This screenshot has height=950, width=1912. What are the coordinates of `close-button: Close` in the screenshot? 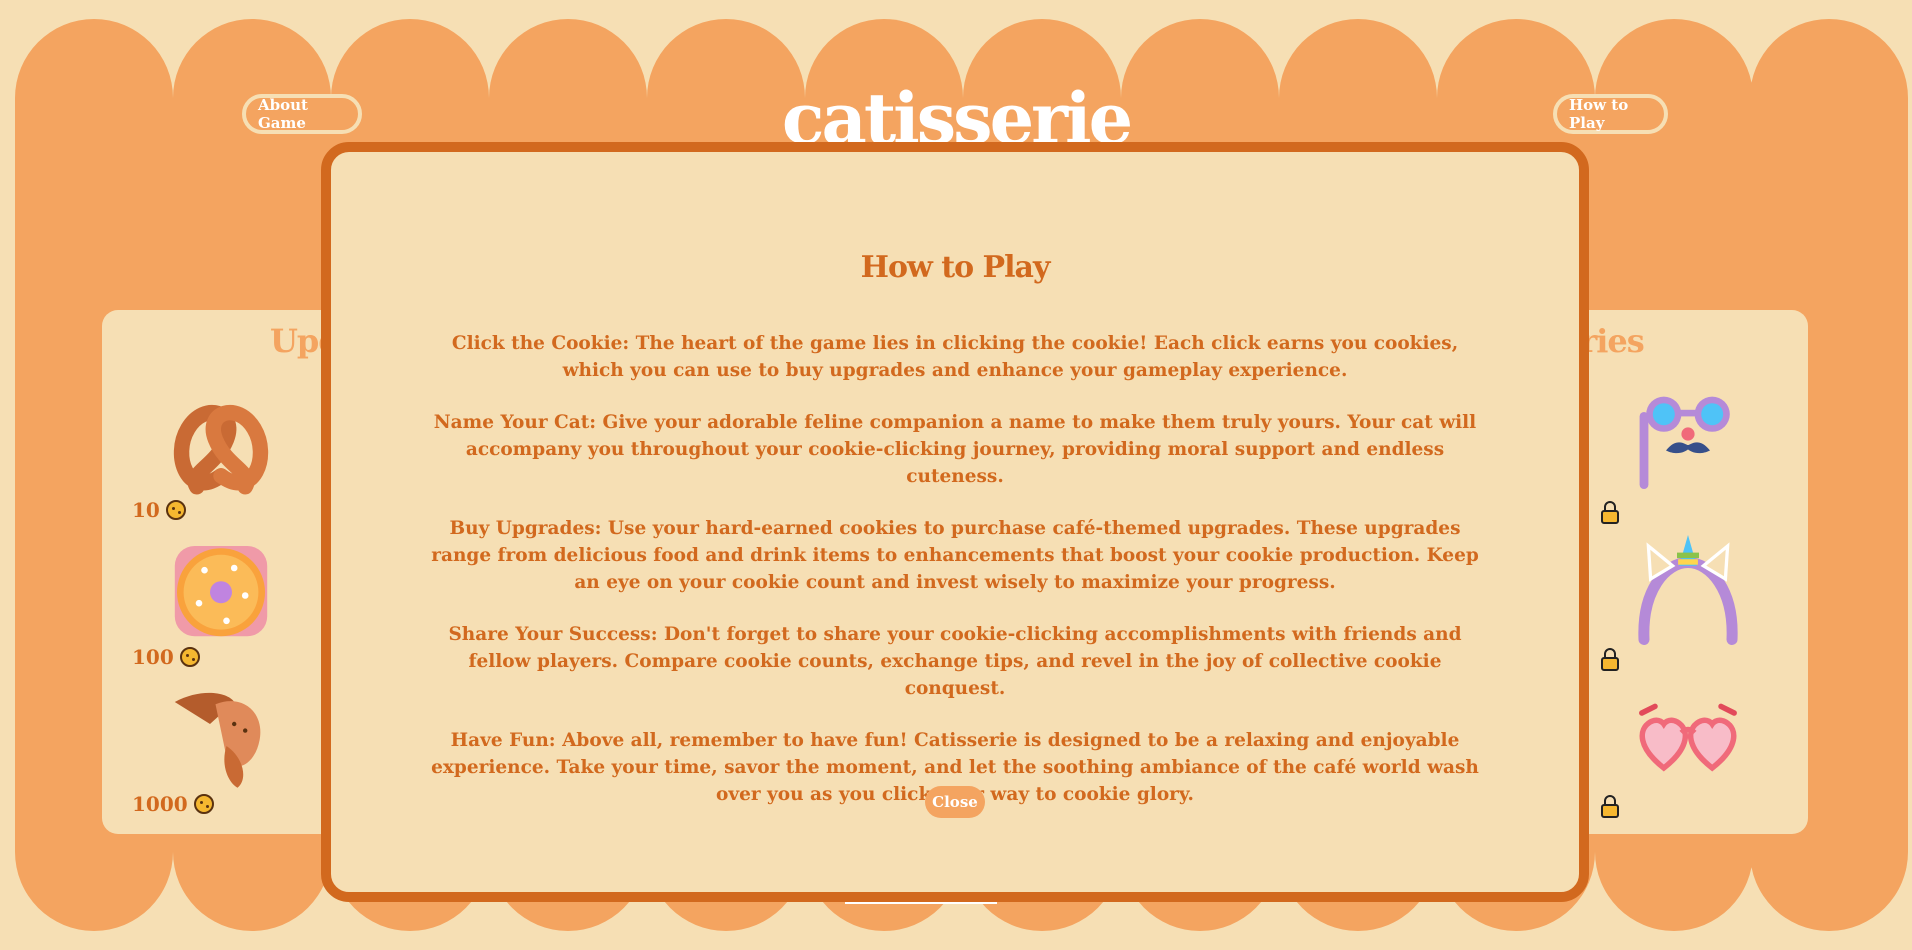 It's located at (955, 802).